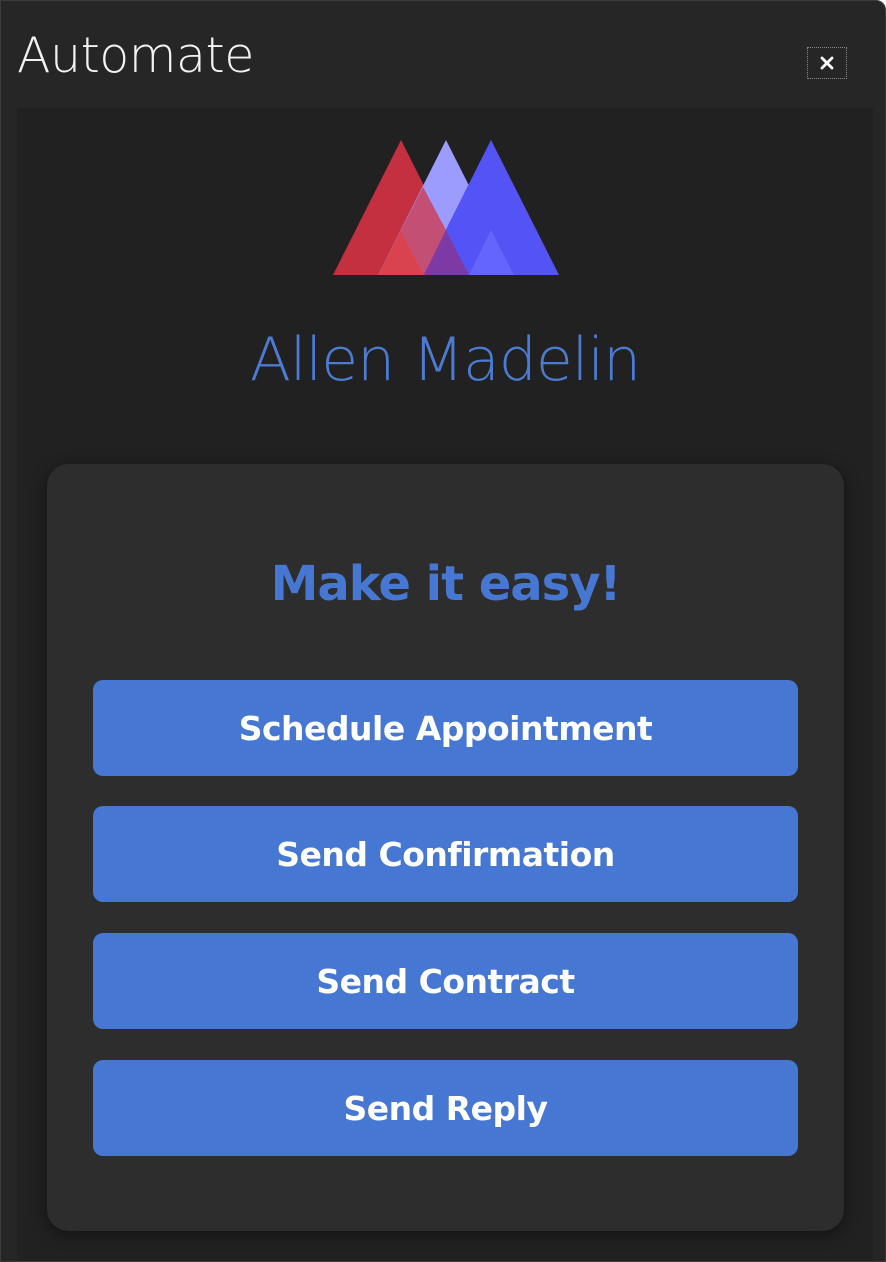 The width and height of the screenshot is (886, 1262). What do you see at coordinates (445, 360) in the screenshot?
I see `brand-name: Allen Madelin` at bounding box center [445, 360].